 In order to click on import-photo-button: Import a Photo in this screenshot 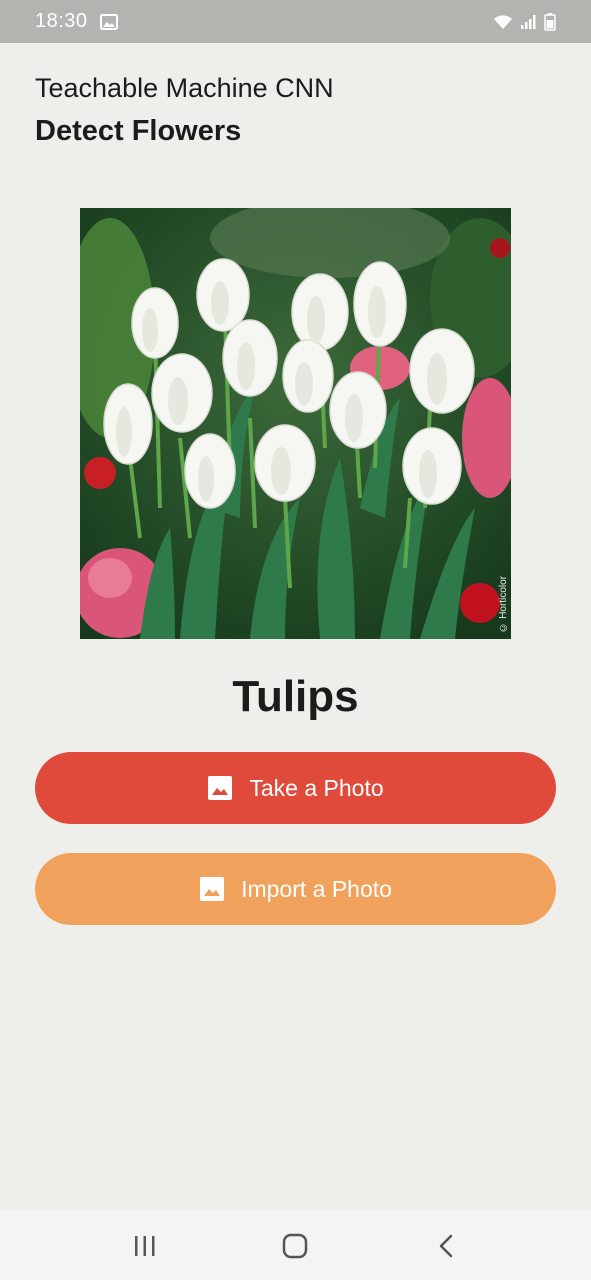, I will do `click(295, 889)`.